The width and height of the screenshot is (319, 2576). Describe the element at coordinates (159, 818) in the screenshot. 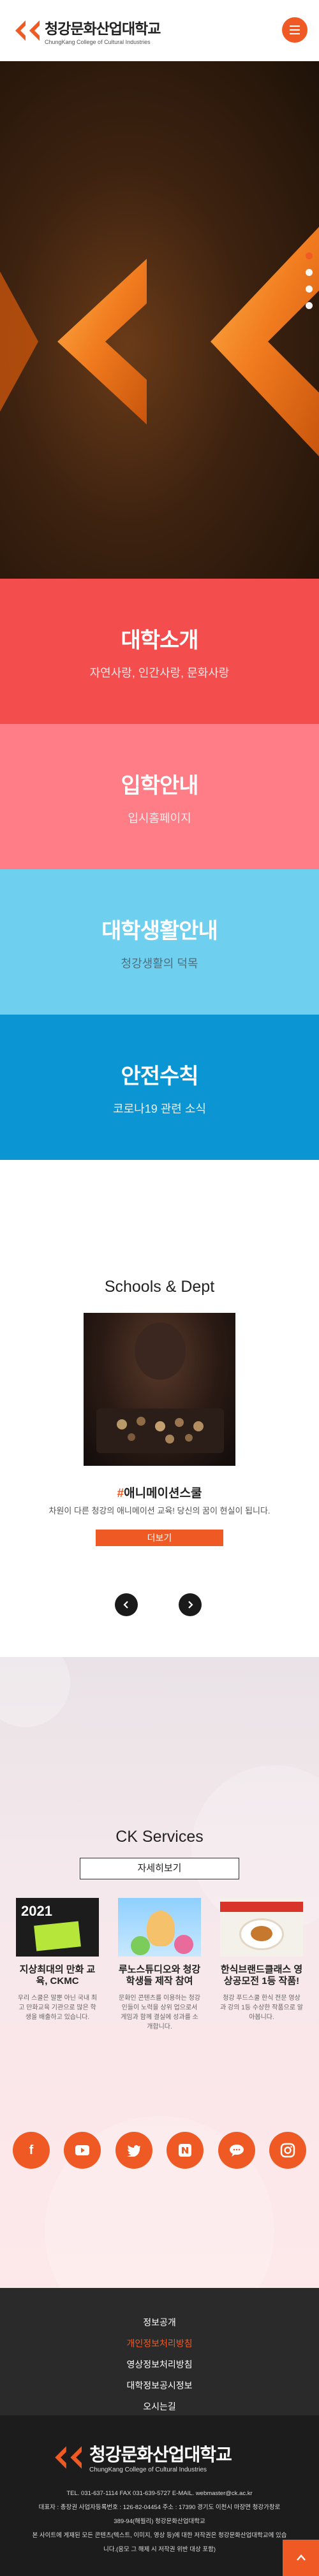

I see `panel-subtitle: 입시홈페이지` at that location.